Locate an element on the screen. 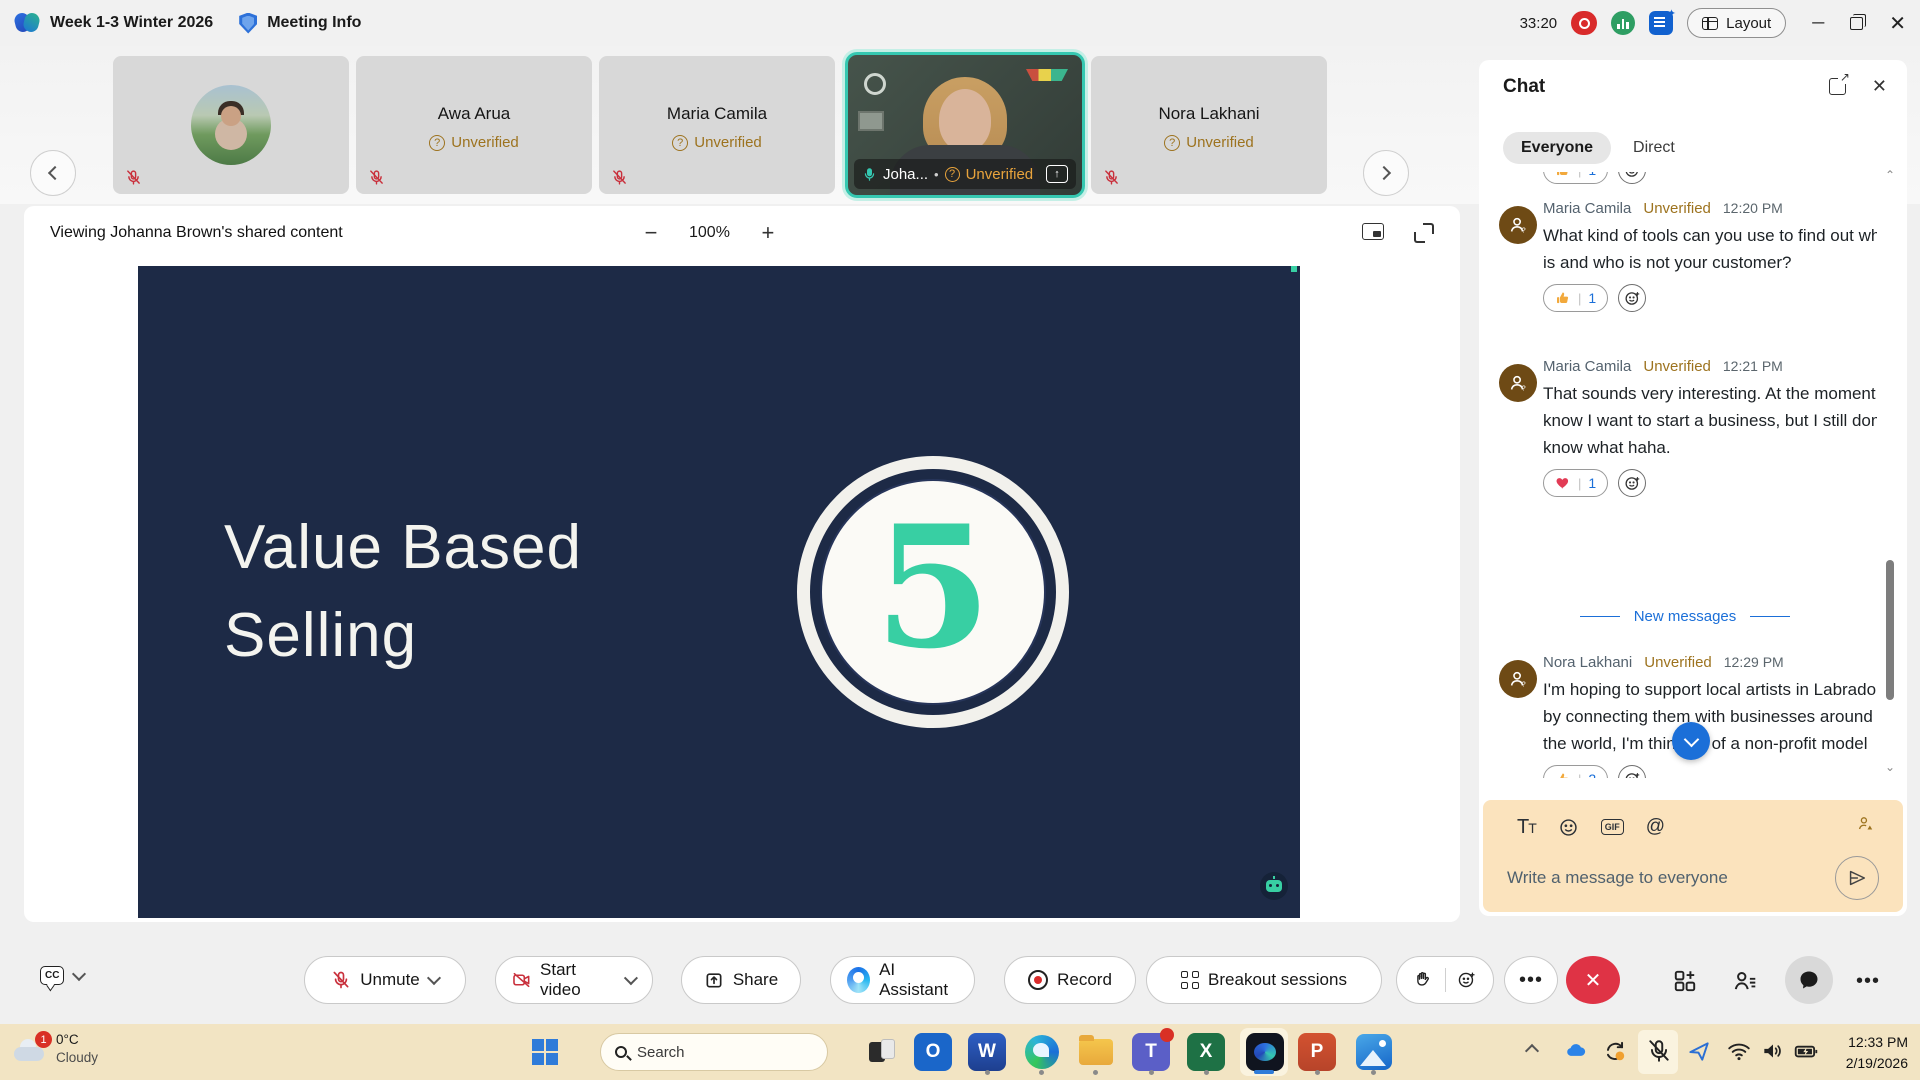  message-input is located at coordinates (1657, 878).